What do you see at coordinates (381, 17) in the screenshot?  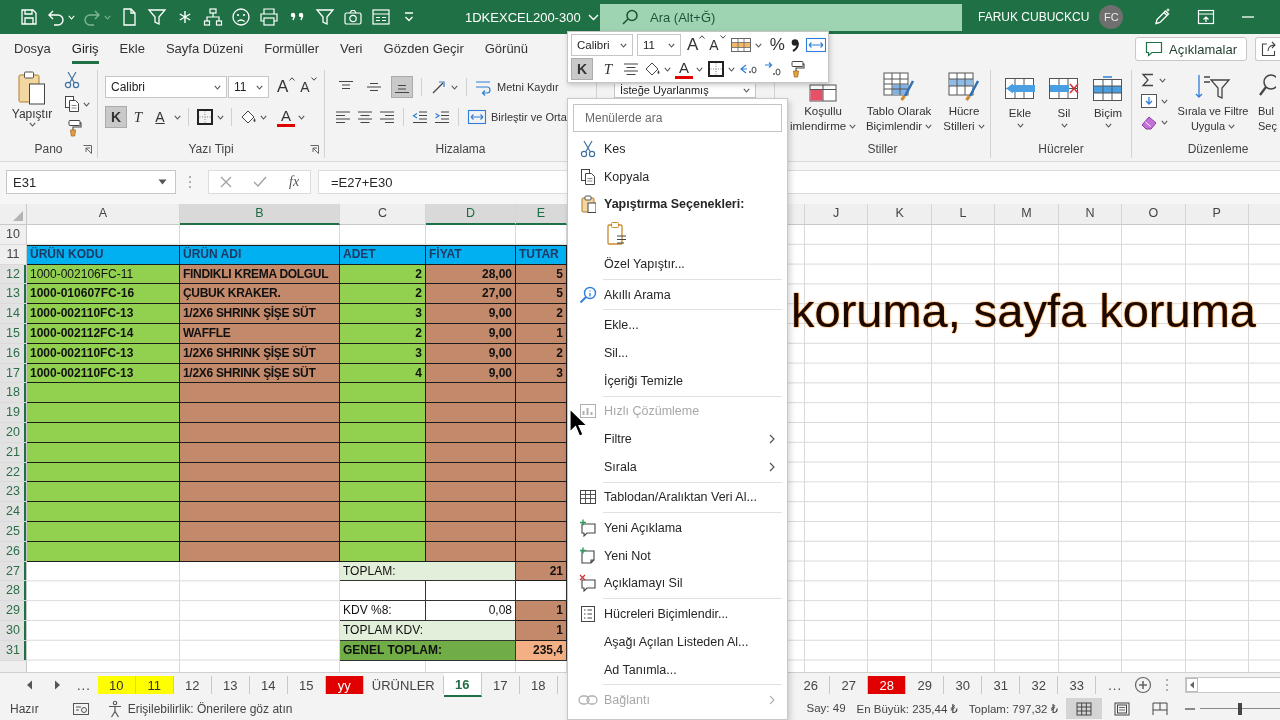 I see `form-icon` at bounding box center [381, 17].